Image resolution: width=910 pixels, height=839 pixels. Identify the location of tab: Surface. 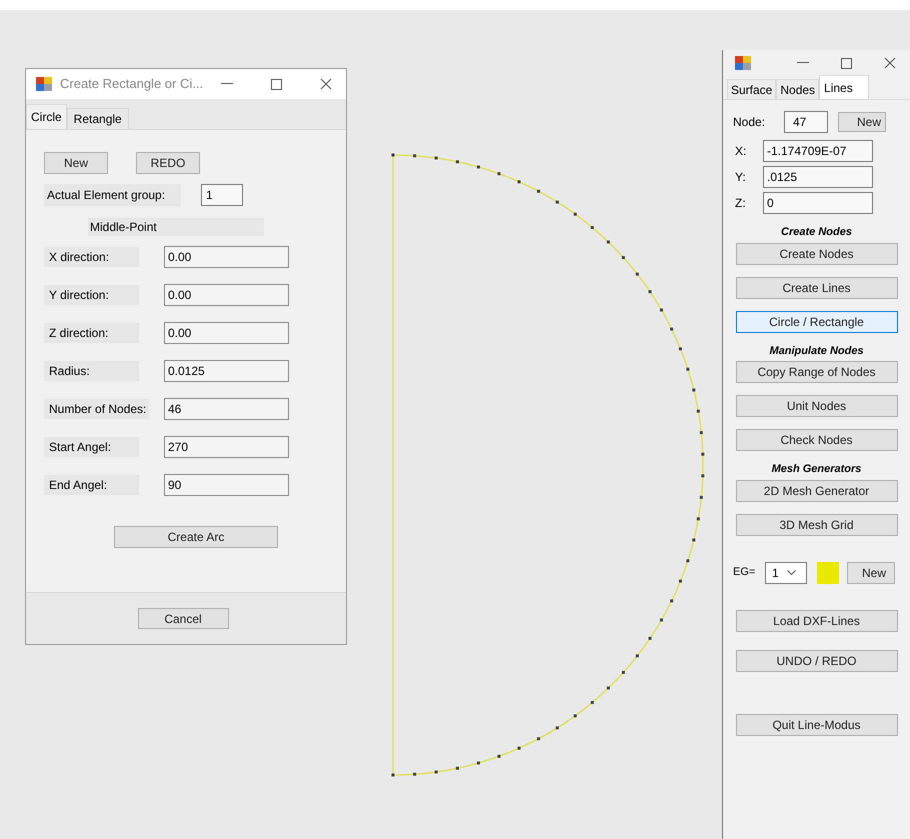
(751, 89).